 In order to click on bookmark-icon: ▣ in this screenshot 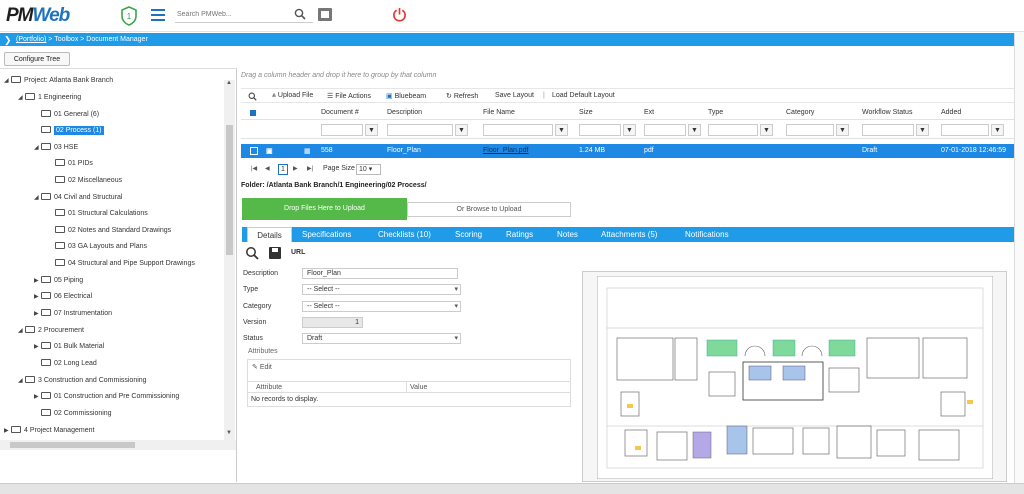, I will do `click(269, 151)`.